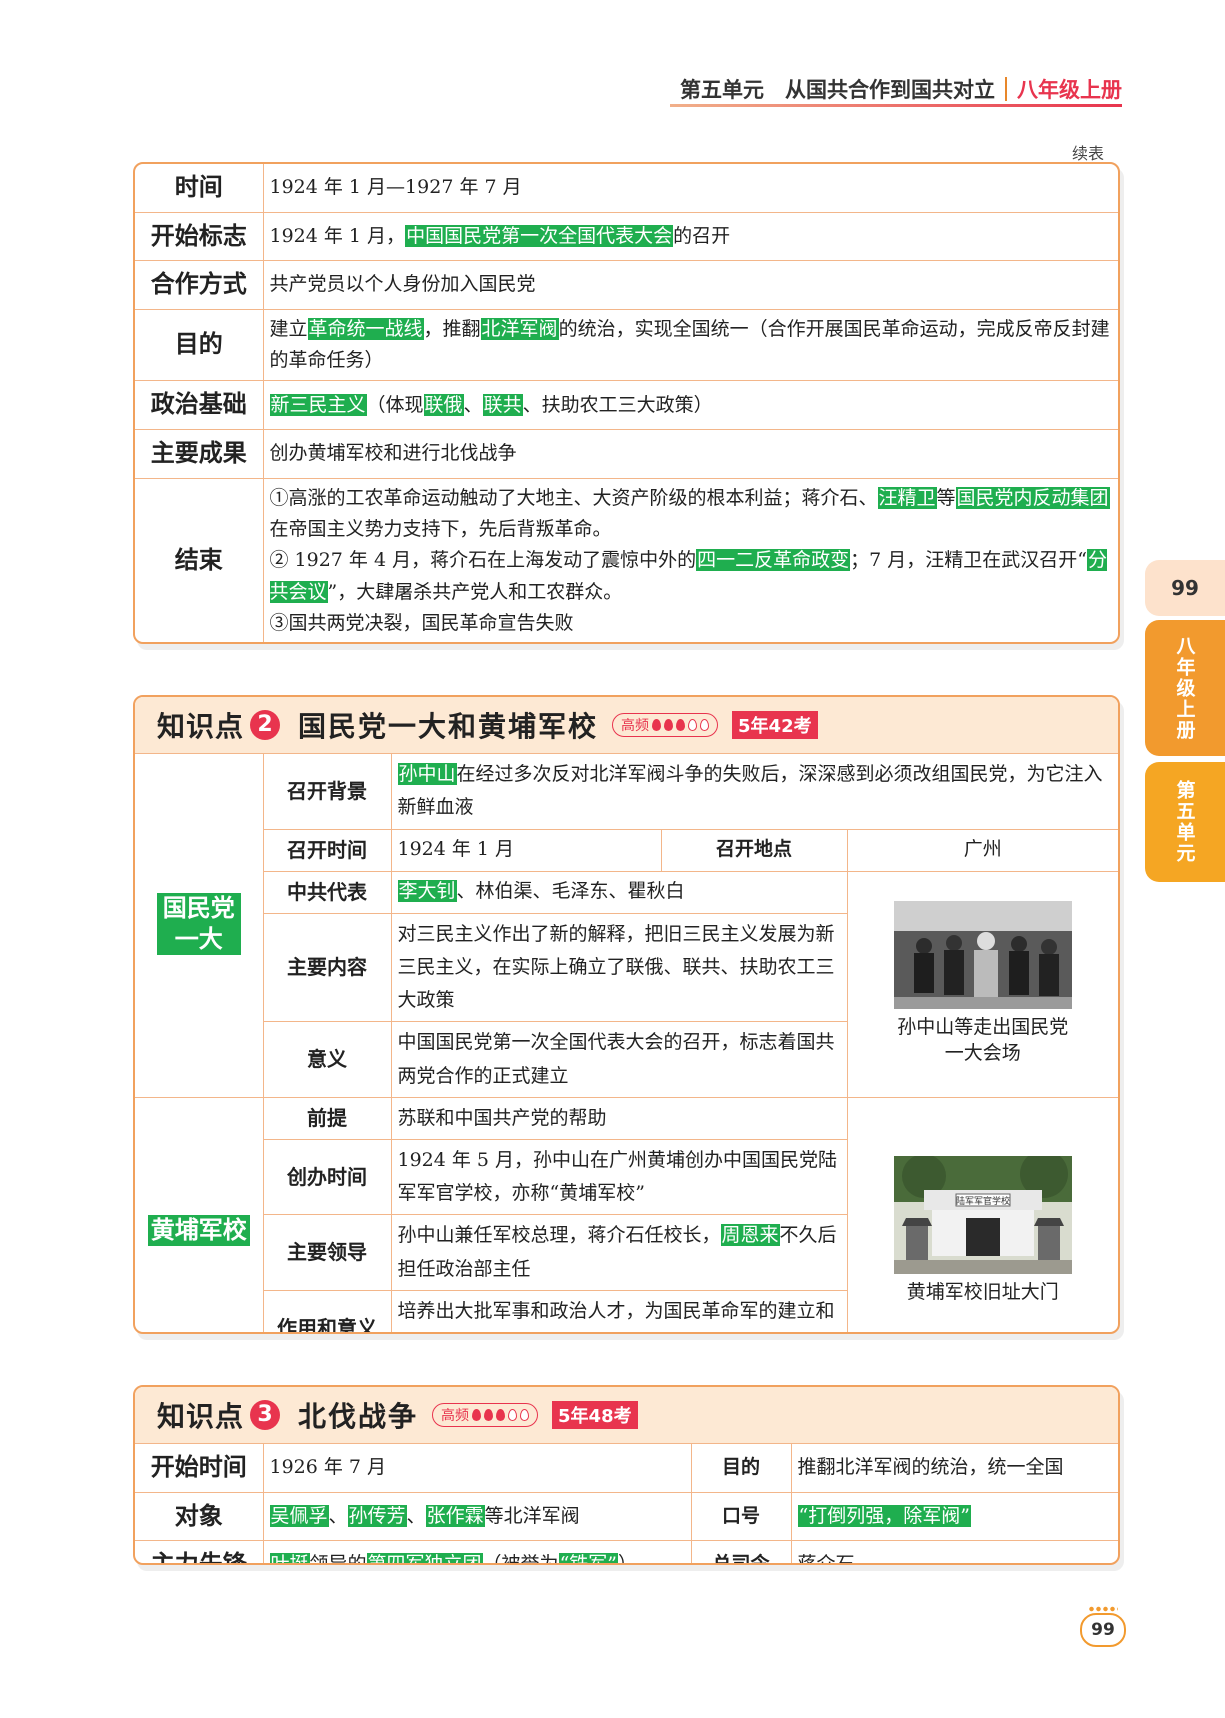 This screenshot has height=1718, width=1225. I want to click on kp2-header: 知识点 2 国民党一大和黄埔军校 高频 5年42考, so click(626, 725).